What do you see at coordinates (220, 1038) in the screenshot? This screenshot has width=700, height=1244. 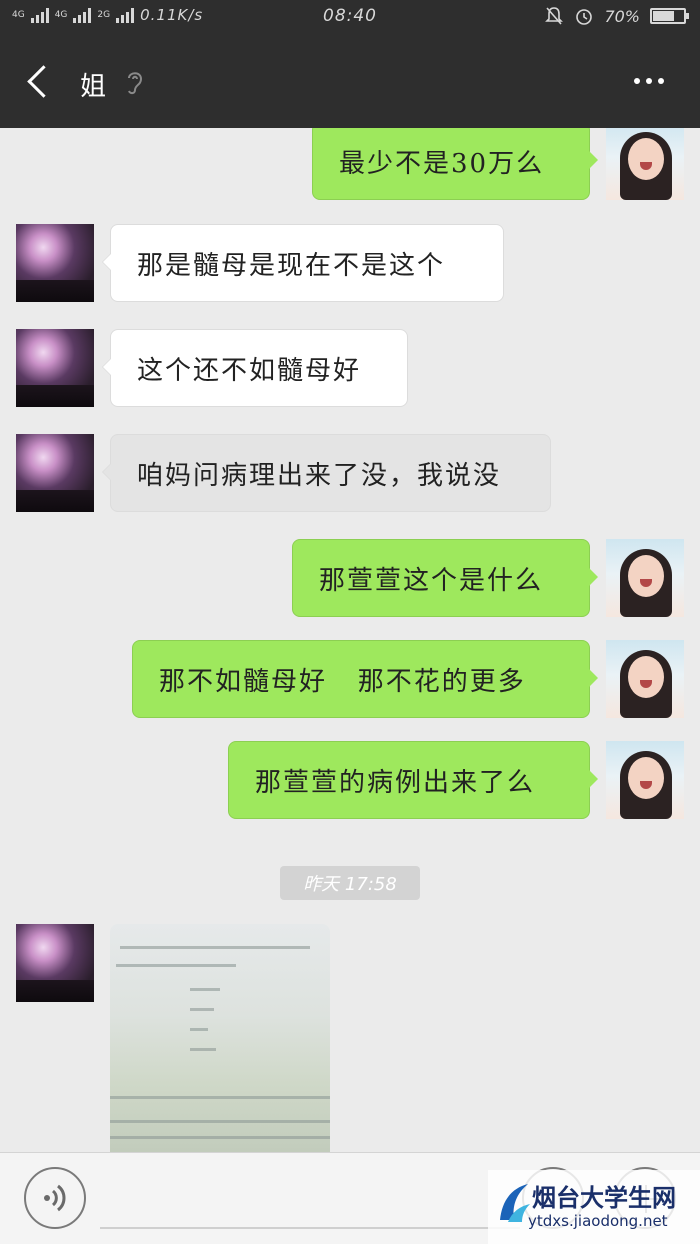 I see `image-message` at bounding box center [220, 1038].